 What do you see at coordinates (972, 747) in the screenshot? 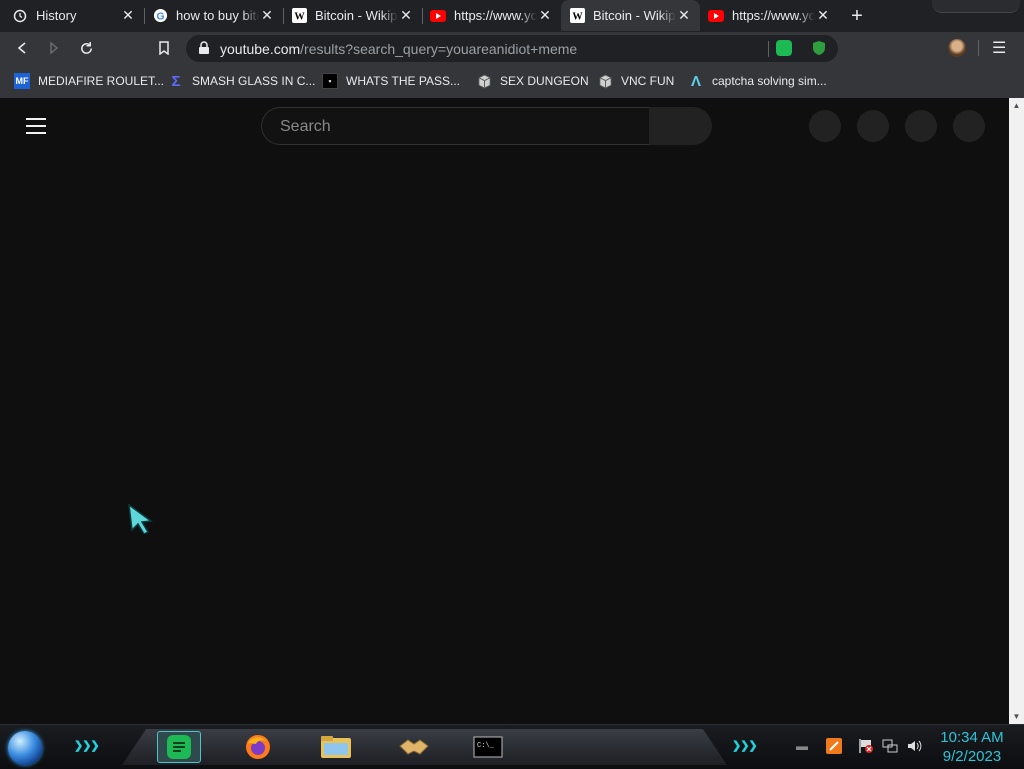
I see `system-clock: 10:34 AM 9/2/2023` at bounding box center [972, 747].